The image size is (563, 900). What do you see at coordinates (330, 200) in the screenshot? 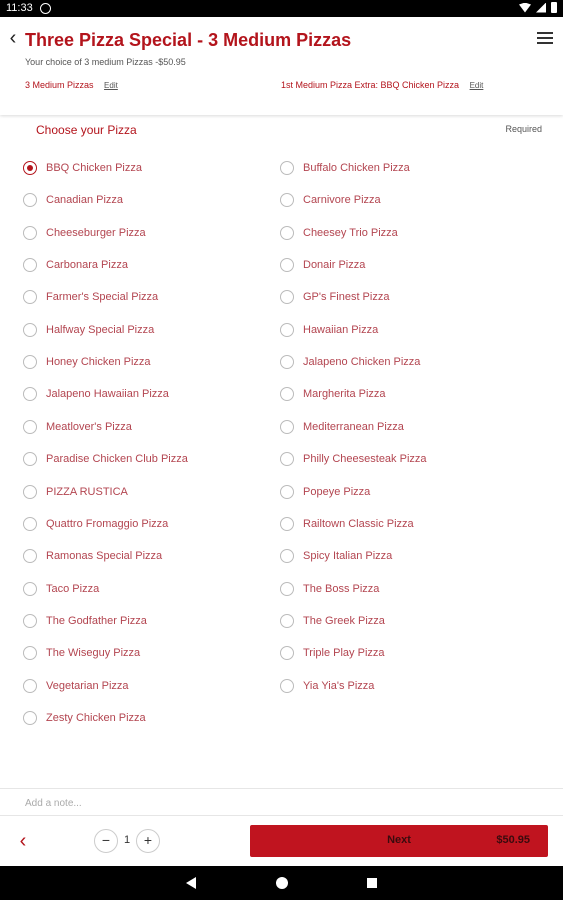
I see `pizza-option: Carnivore Pizza` at bounding box center [330, 200].